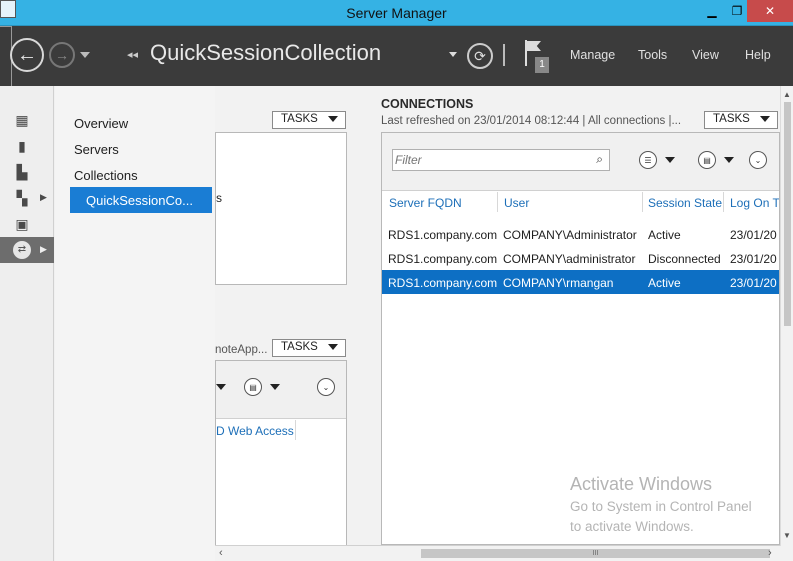 Image resolution: width=793 pixels, height=561 pixels. I want to click on flag-icon, so click(534, 46).